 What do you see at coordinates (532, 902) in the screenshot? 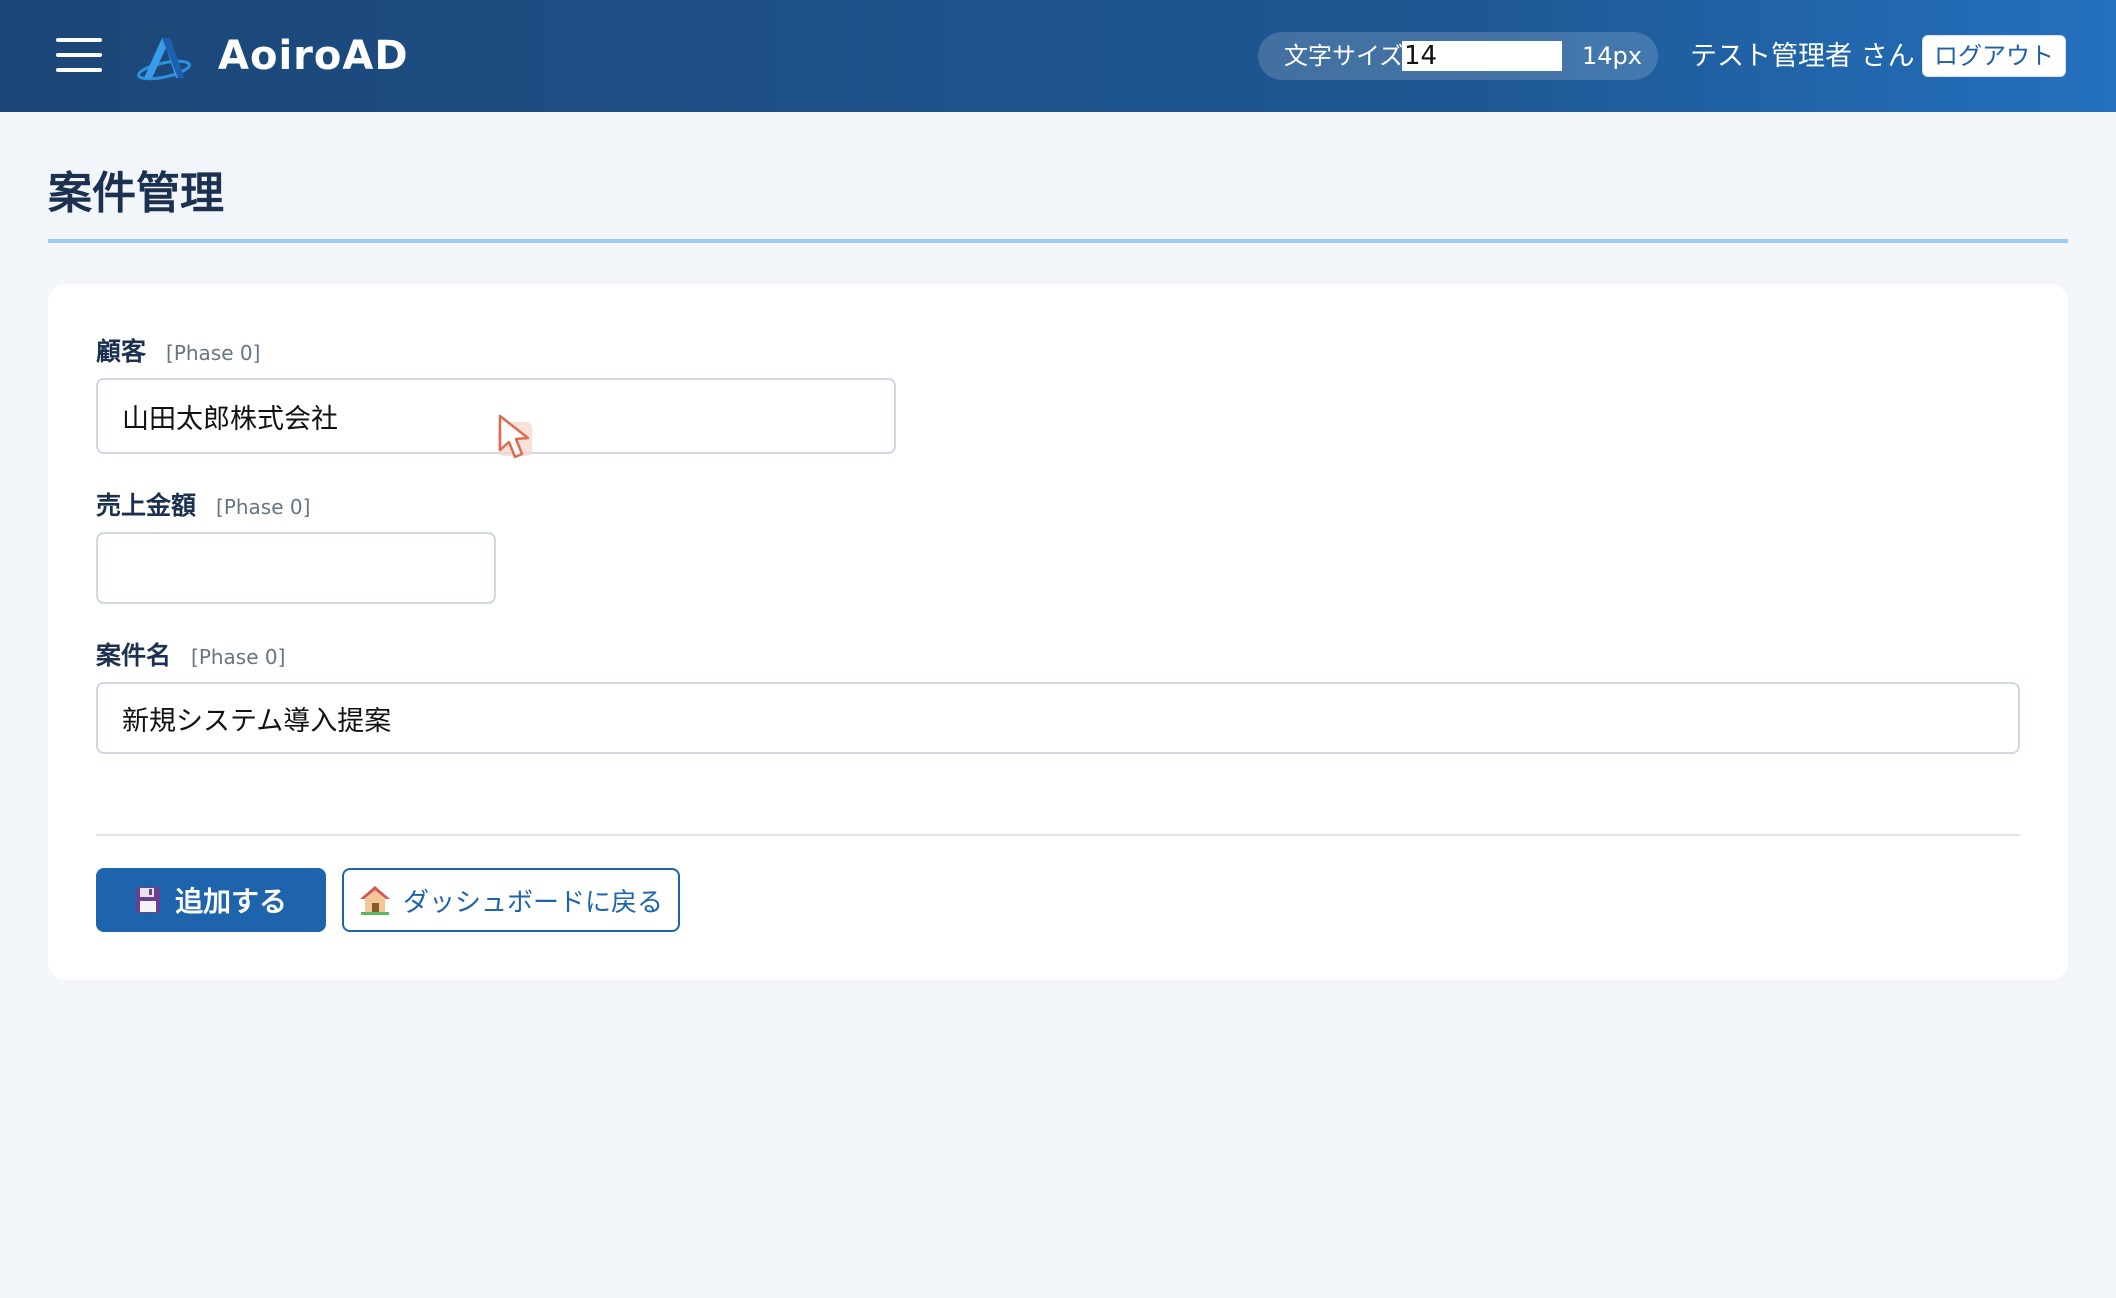
I see `back-button-label: ダッシュボードに戻る` at bounding box center [532, 902].